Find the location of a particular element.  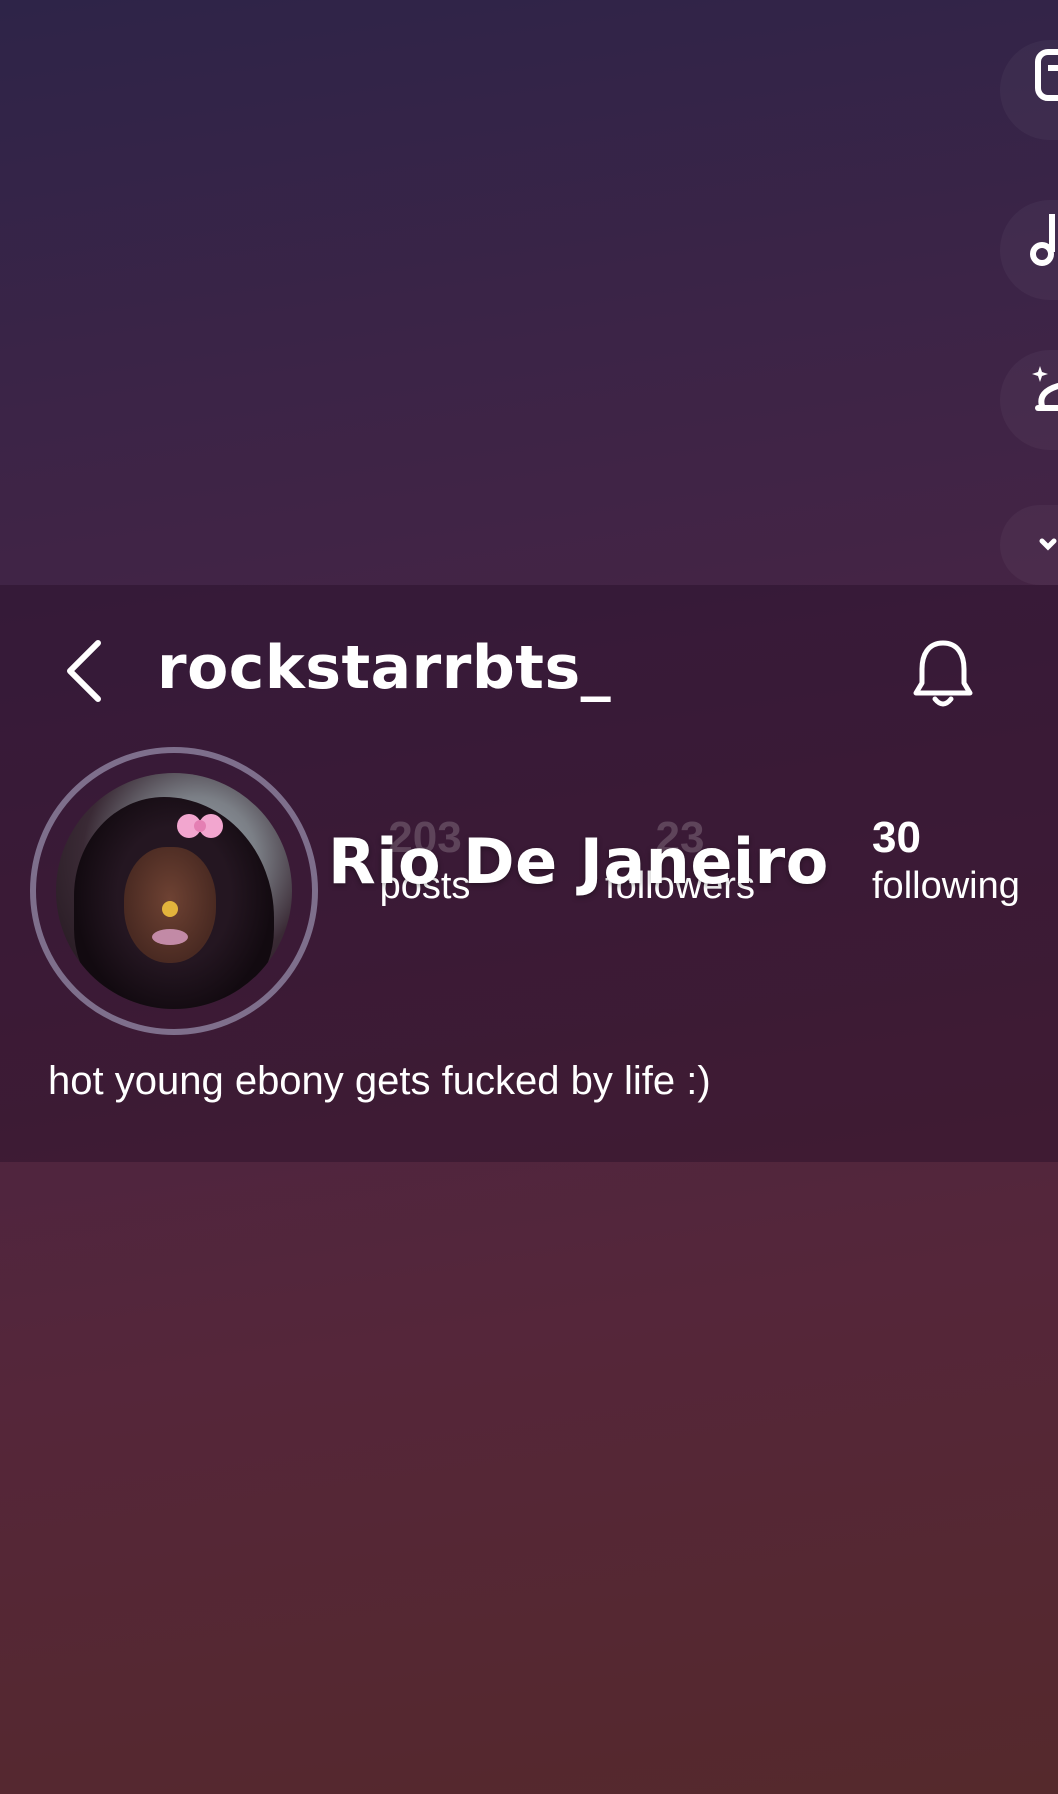

story-tools-rail is located at coordinates (1028, 300).